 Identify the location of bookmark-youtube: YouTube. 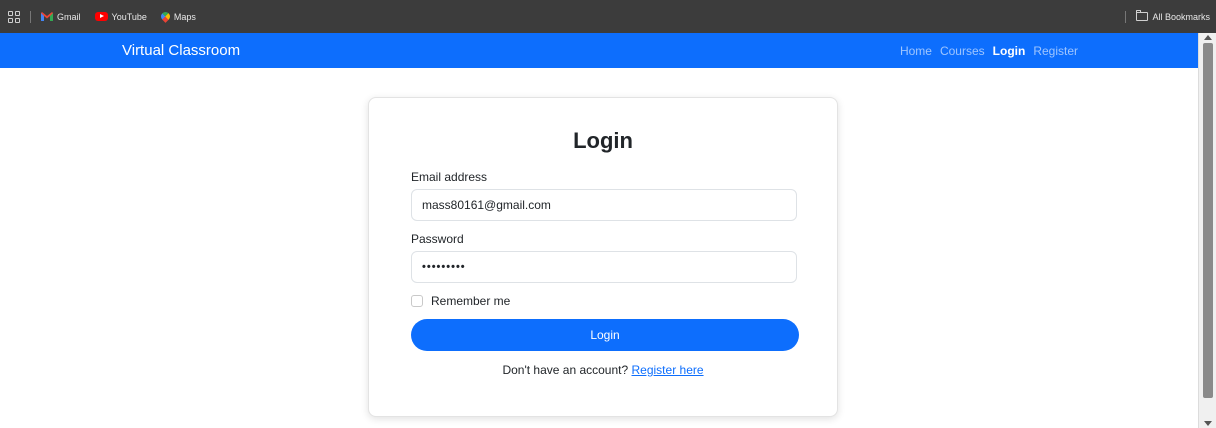
(120, 16).